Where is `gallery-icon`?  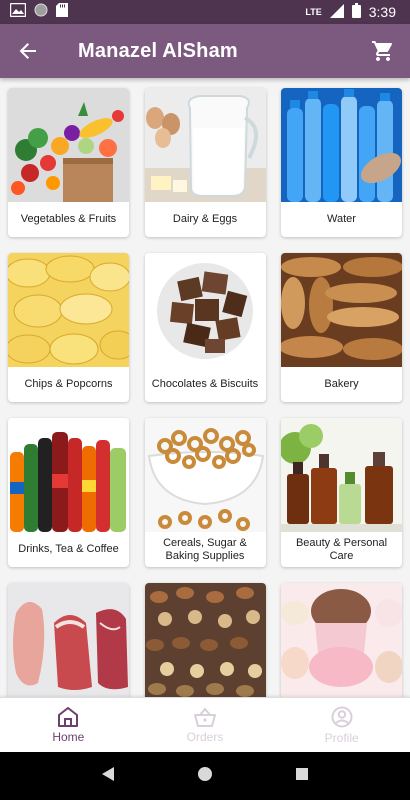
gallery-icon is located at coordinates (18, 12).